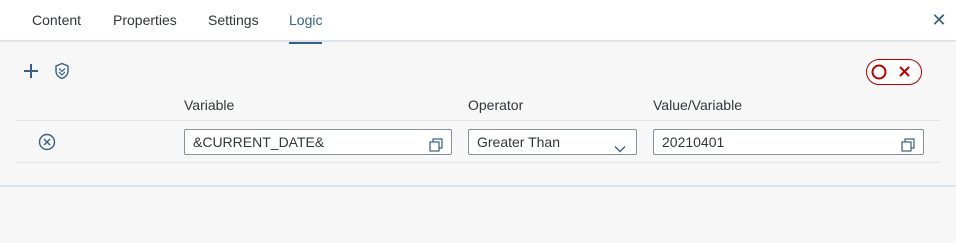 Image resolution: width=956 pixels, height=243 pixels. I want to click on value-input: 20210401, so click(788, 142).